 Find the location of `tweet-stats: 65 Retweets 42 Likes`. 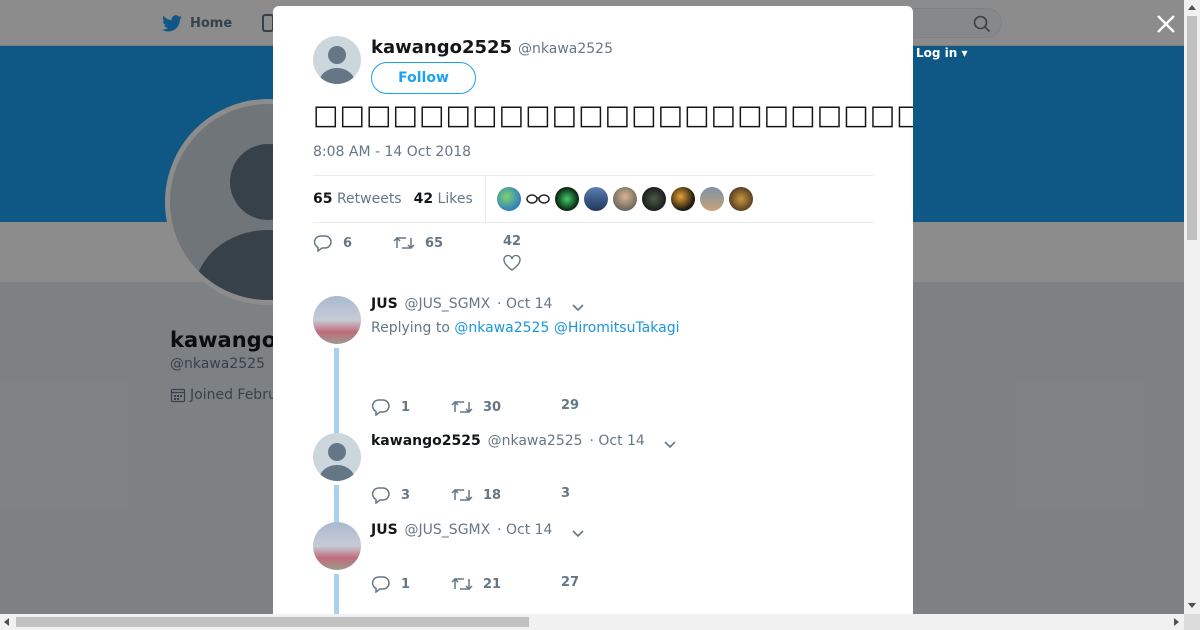

tweet-stats: 65 Retweets 42 Likes is located at coordinates (593, 199).